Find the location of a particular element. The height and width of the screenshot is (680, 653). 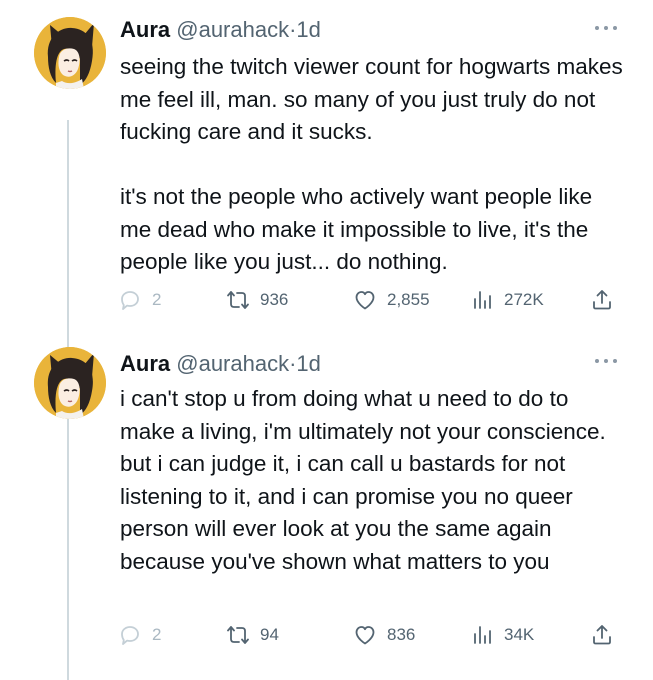

tweet-actions: 2 936 2,855 272K is located at coordinates (373, 300).